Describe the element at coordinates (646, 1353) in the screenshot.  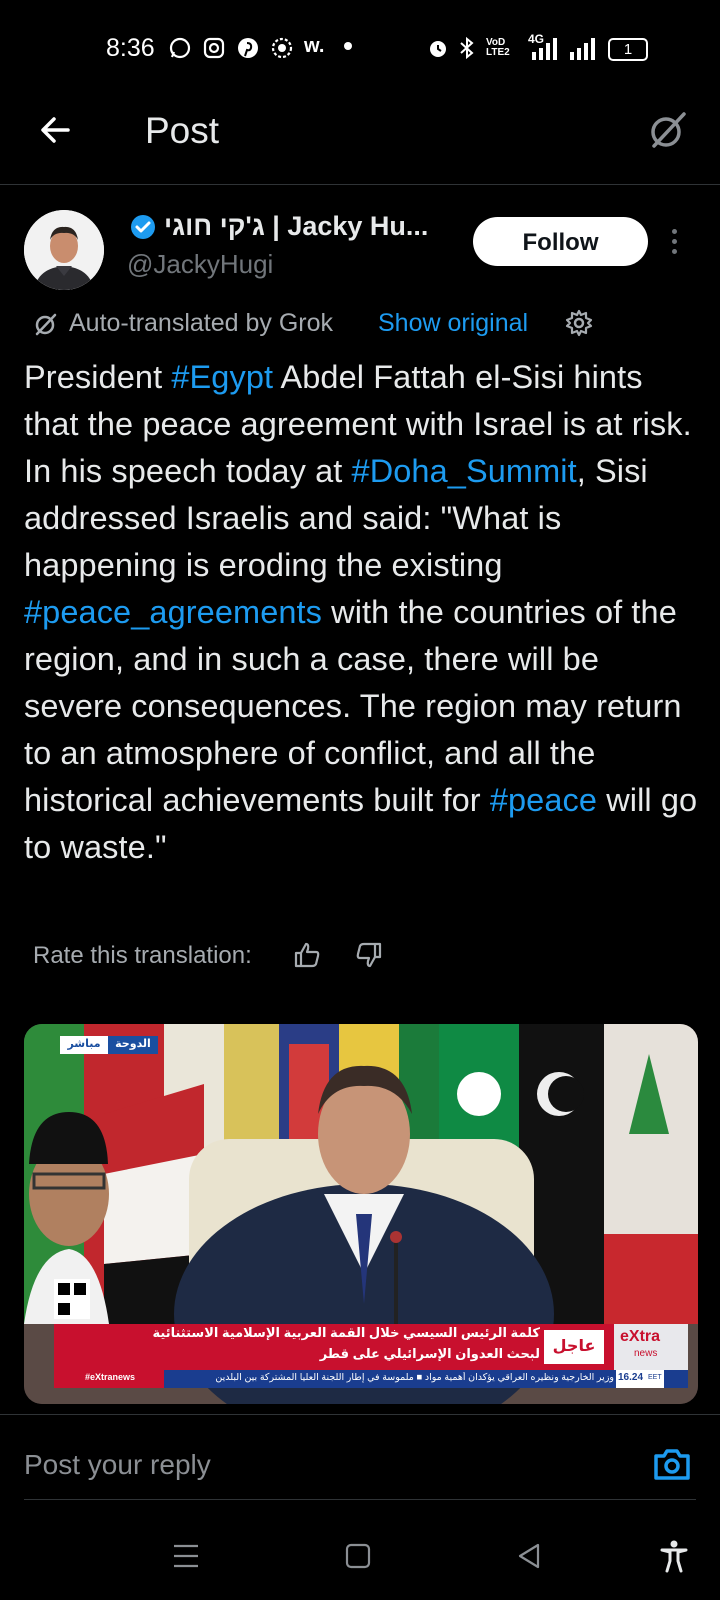
I see `channel-sub: news` at that location.